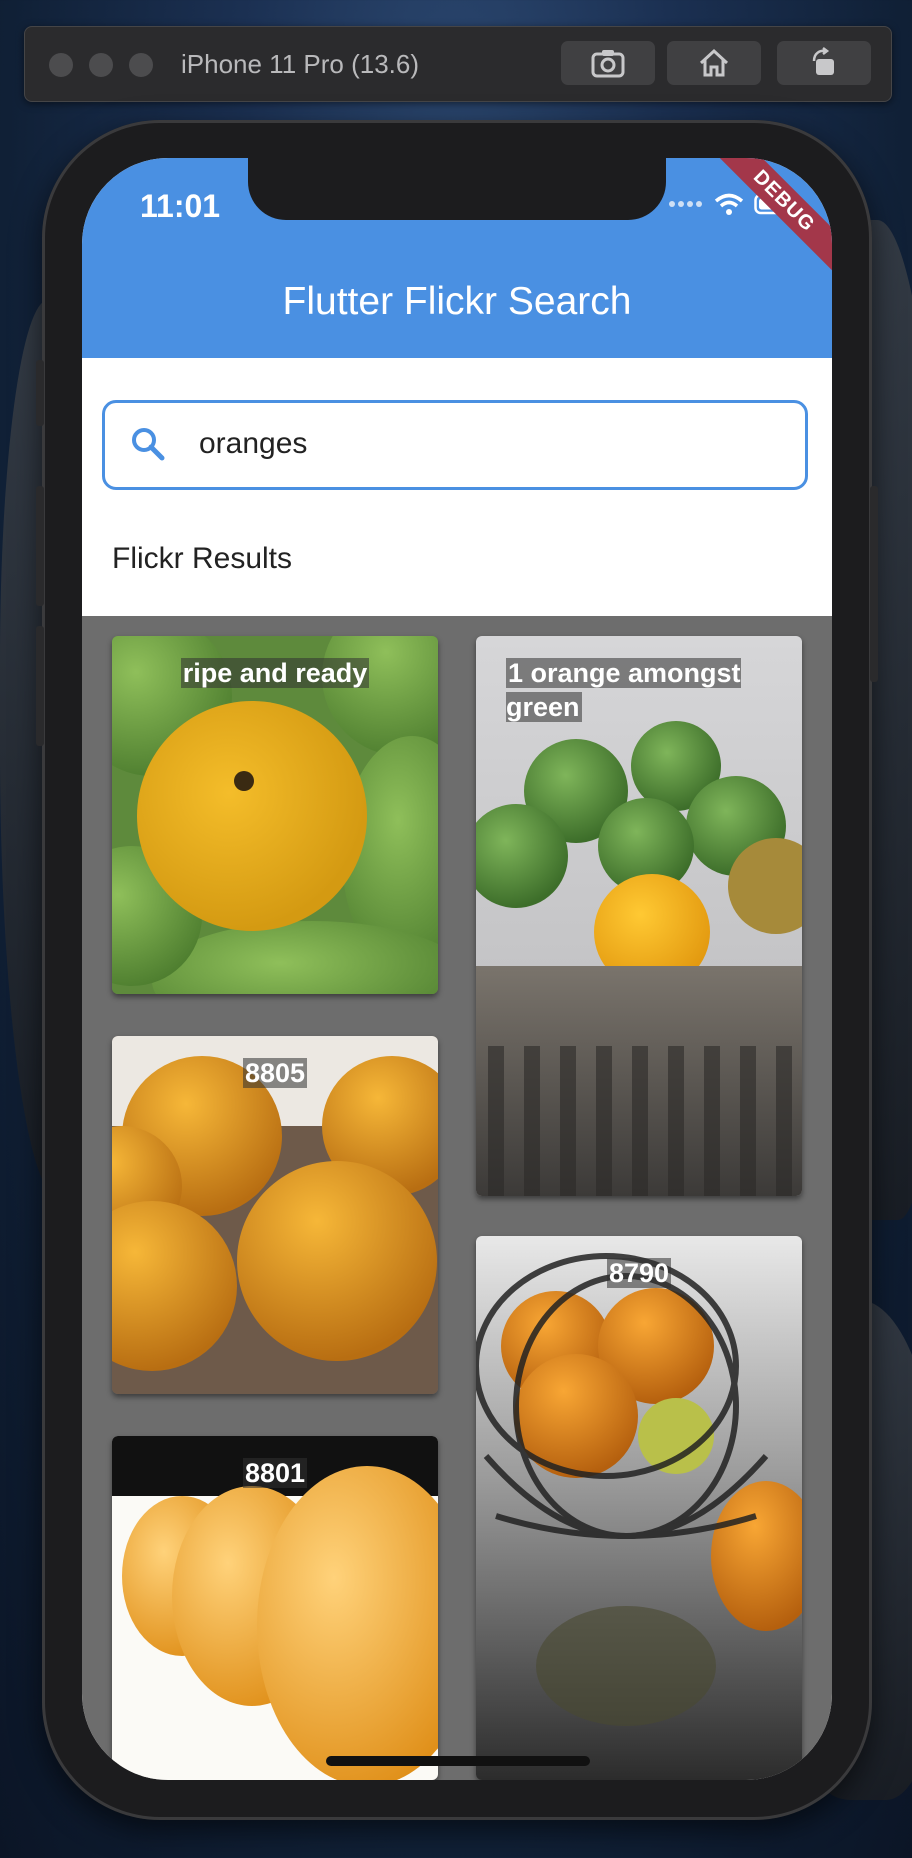 Image resolution: width=912 pixels, height=1858 pixels. What do you see at coordinates (202, 558) in the screenshot?
I see `results-heading: Flickr Results` at bounding box center [202, 558].